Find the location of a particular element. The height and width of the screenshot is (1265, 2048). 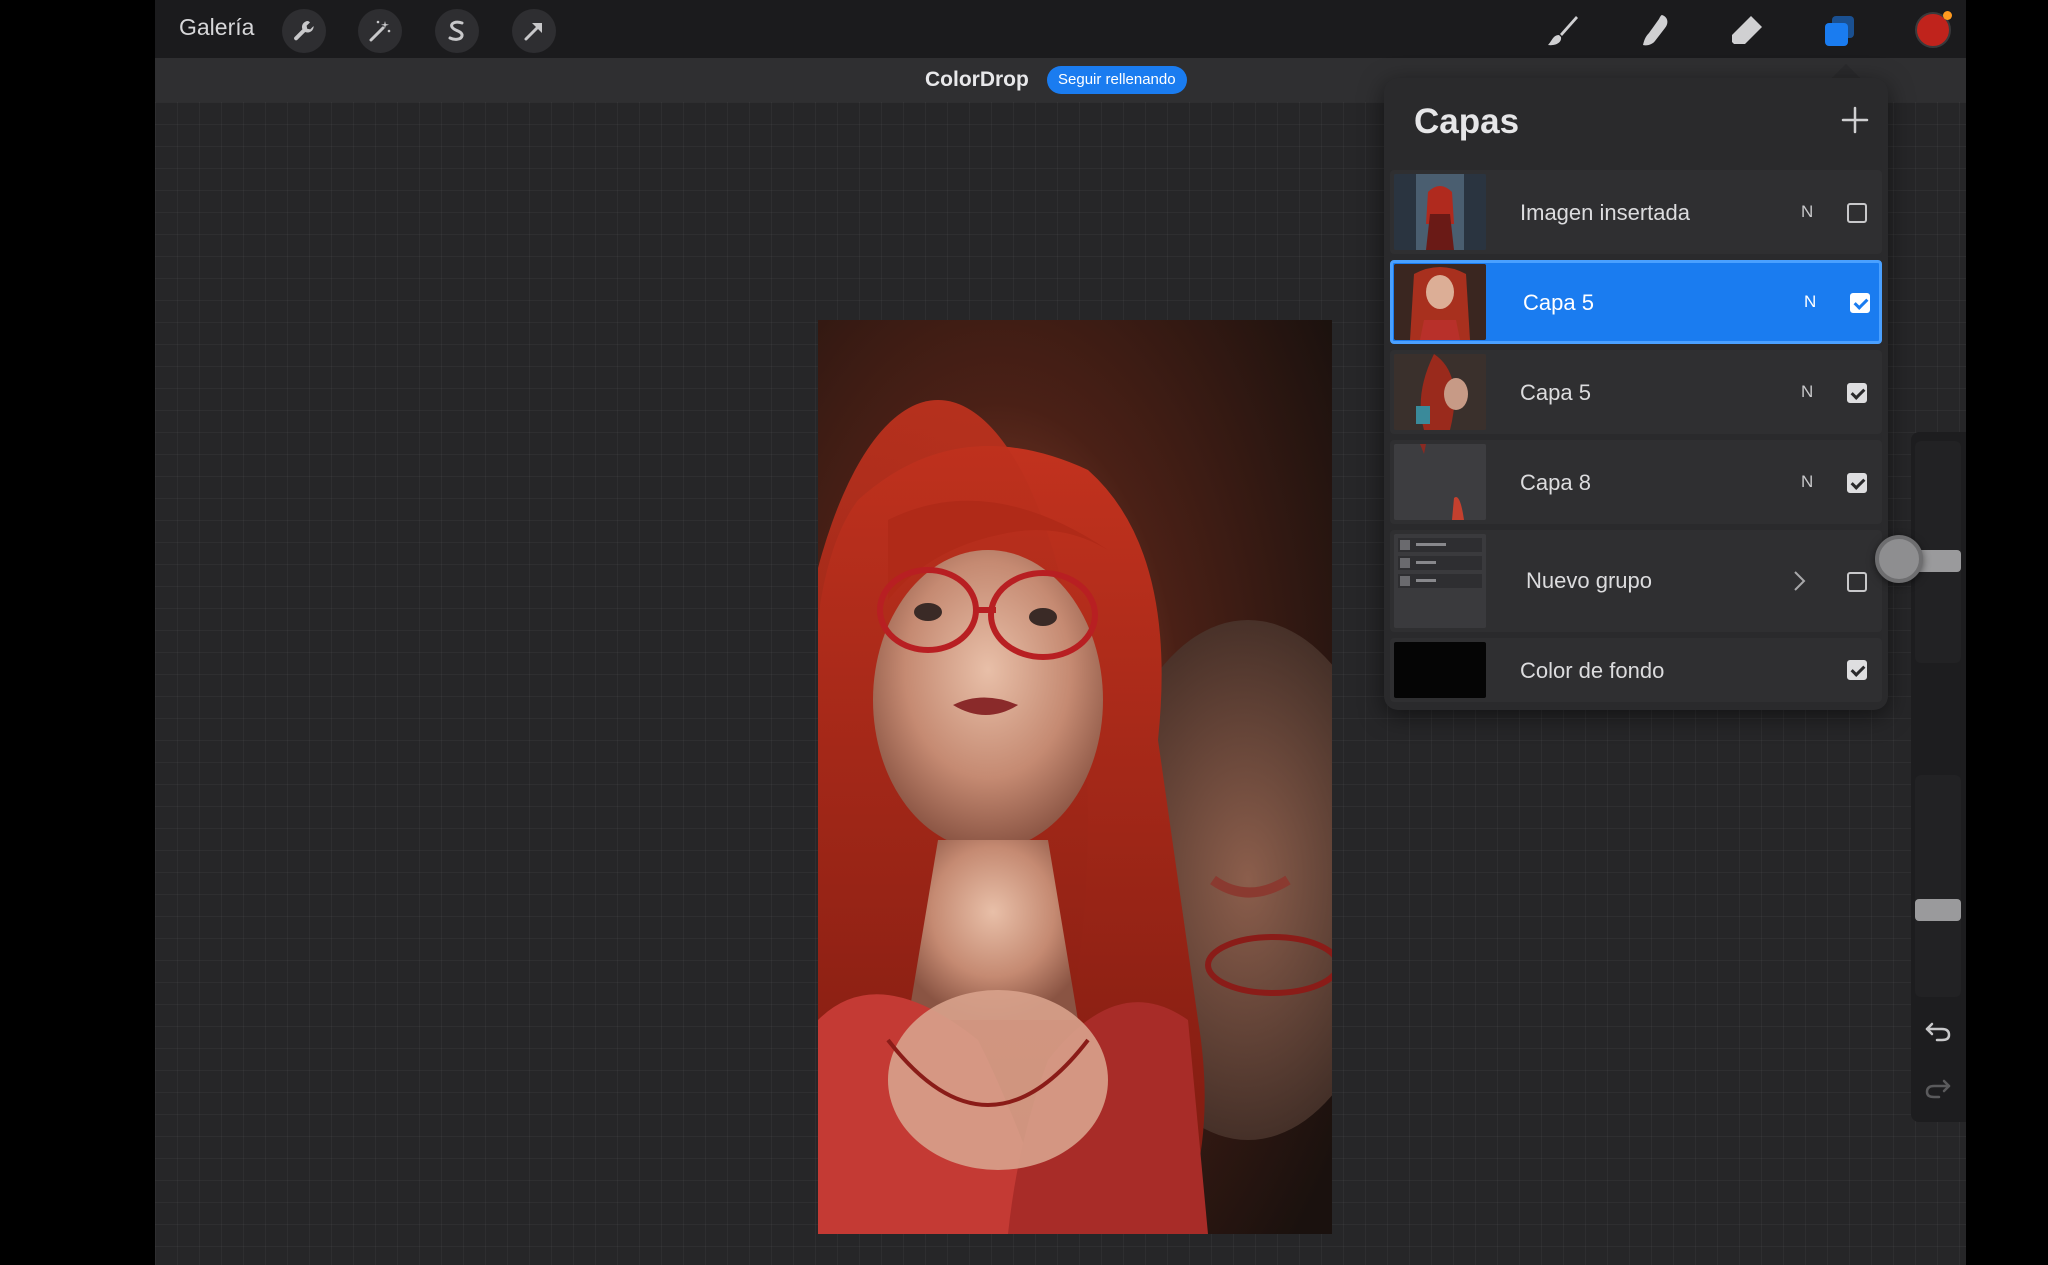

smudge-icon is located at coordinates (1655, 30).